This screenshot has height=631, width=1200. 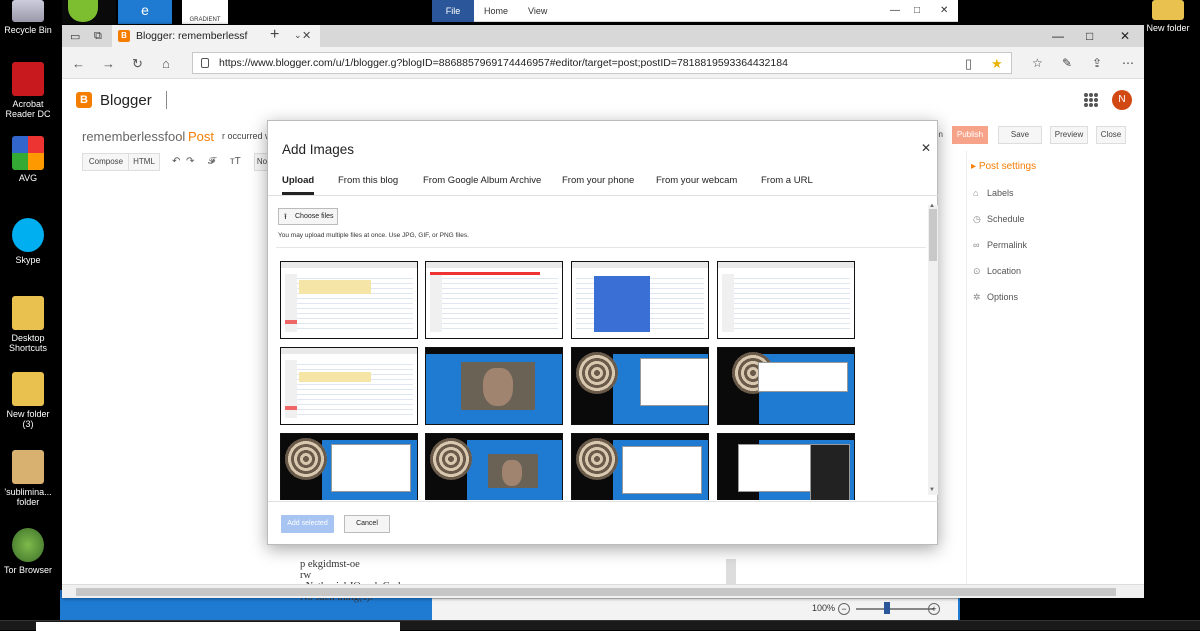 What do you see at coordinates (1097, 63) in the screenshot?
I see `share-icon: ⇪` at bounding box center [1097, 63].